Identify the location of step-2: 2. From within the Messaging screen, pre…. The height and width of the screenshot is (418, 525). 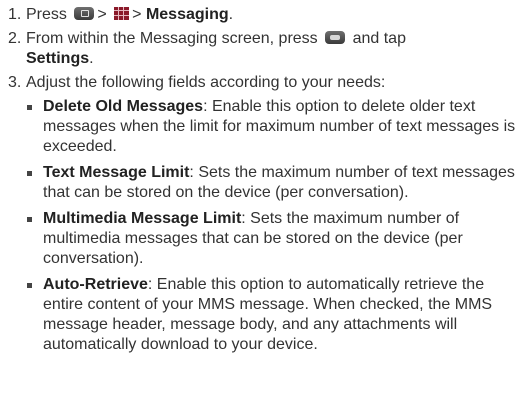
(263, 49).